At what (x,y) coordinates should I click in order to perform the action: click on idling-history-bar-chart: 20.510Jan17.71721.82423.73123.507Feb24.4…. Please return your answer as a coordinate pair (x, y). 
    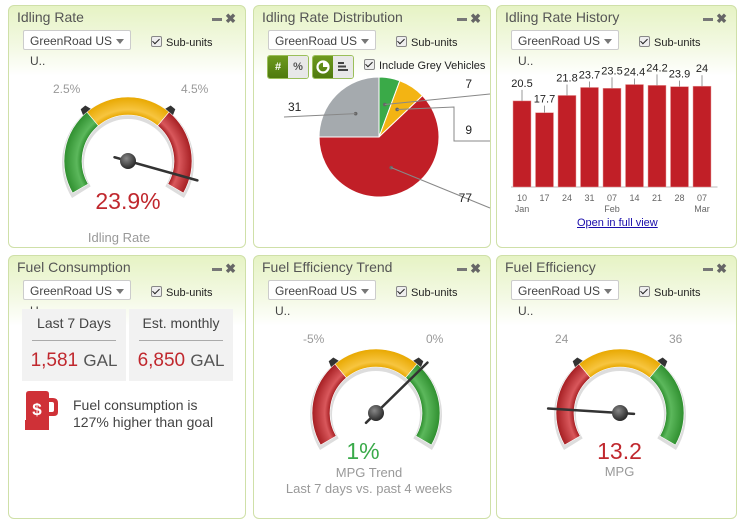
    Looking at the image, I should click on (614, 138).